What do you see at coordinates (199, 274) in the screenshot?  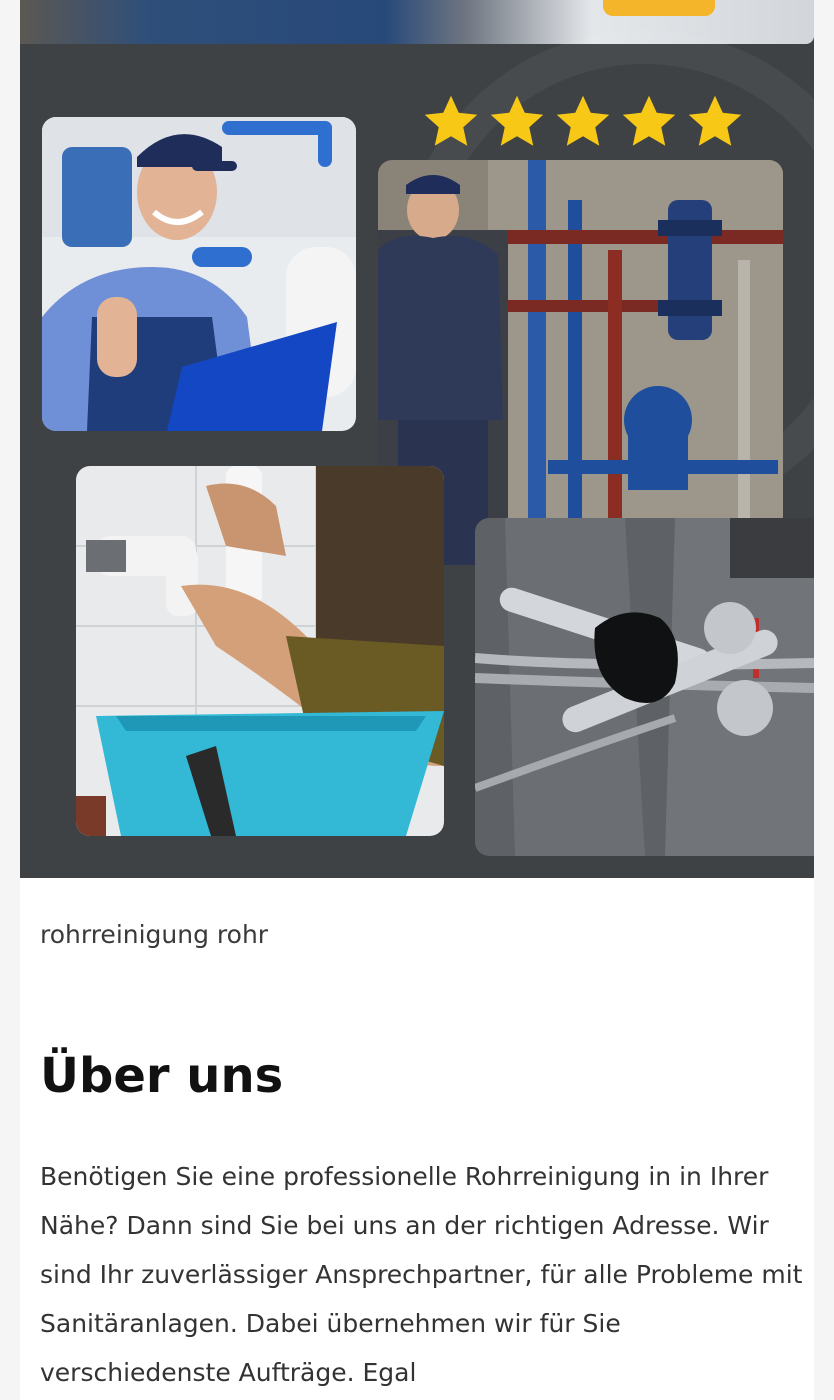 I see `photo-plumber-thumbs-up` at bounding box center [199, 274].